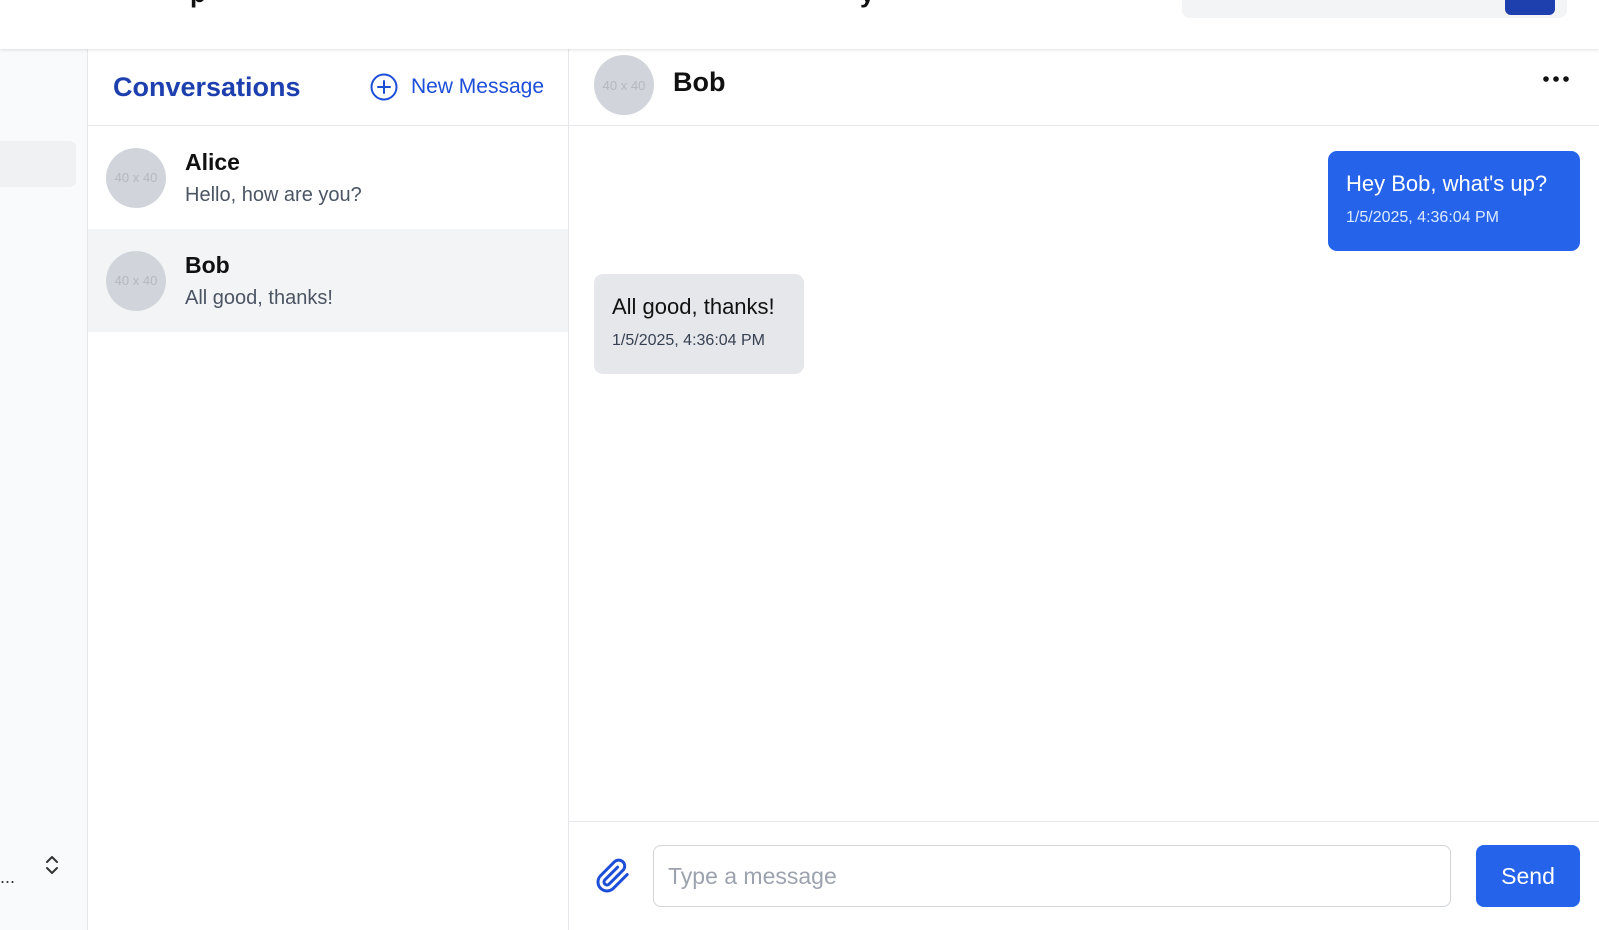 Image resolution: width=1599 pixels, height=930 pixels. What do you see at coordinates (1528, 876) in the screenshot?
I see `send-button: Send` at bounding box center [1528, 876].